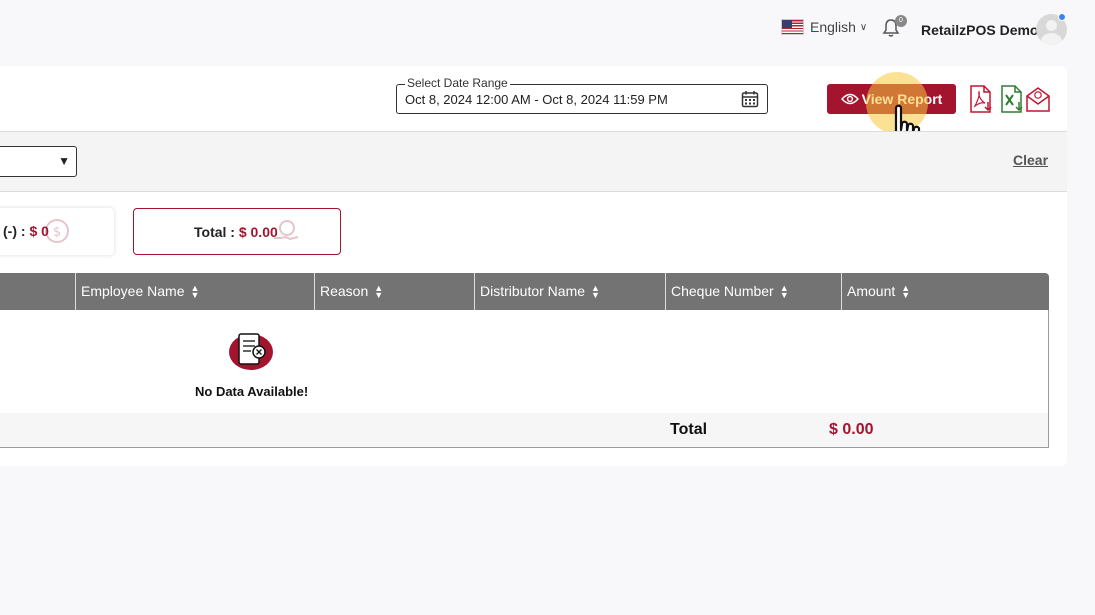  Describe the element at coordinates (871, 291) in the screenshot. I see `column-label: Amount` at that location.